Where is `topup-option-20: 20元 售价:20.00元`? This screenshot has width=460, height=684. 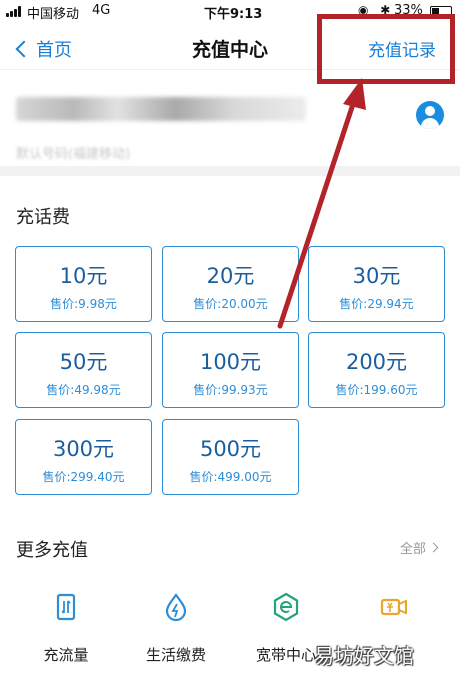 topup-option-20: 20元 售价:20.00元 is located at coordinates (230, 284).